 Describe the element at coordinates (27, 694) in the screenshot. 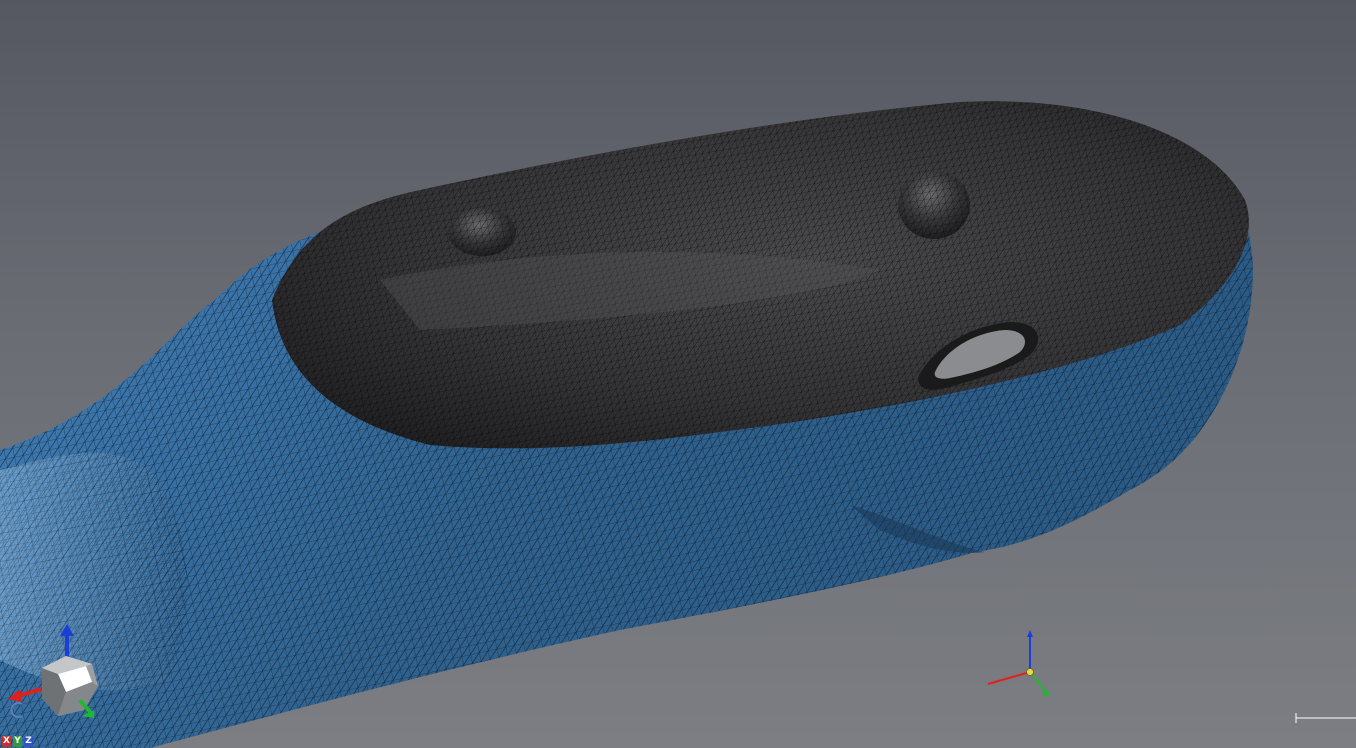

I see `view-cube-x-arrow` at that location.